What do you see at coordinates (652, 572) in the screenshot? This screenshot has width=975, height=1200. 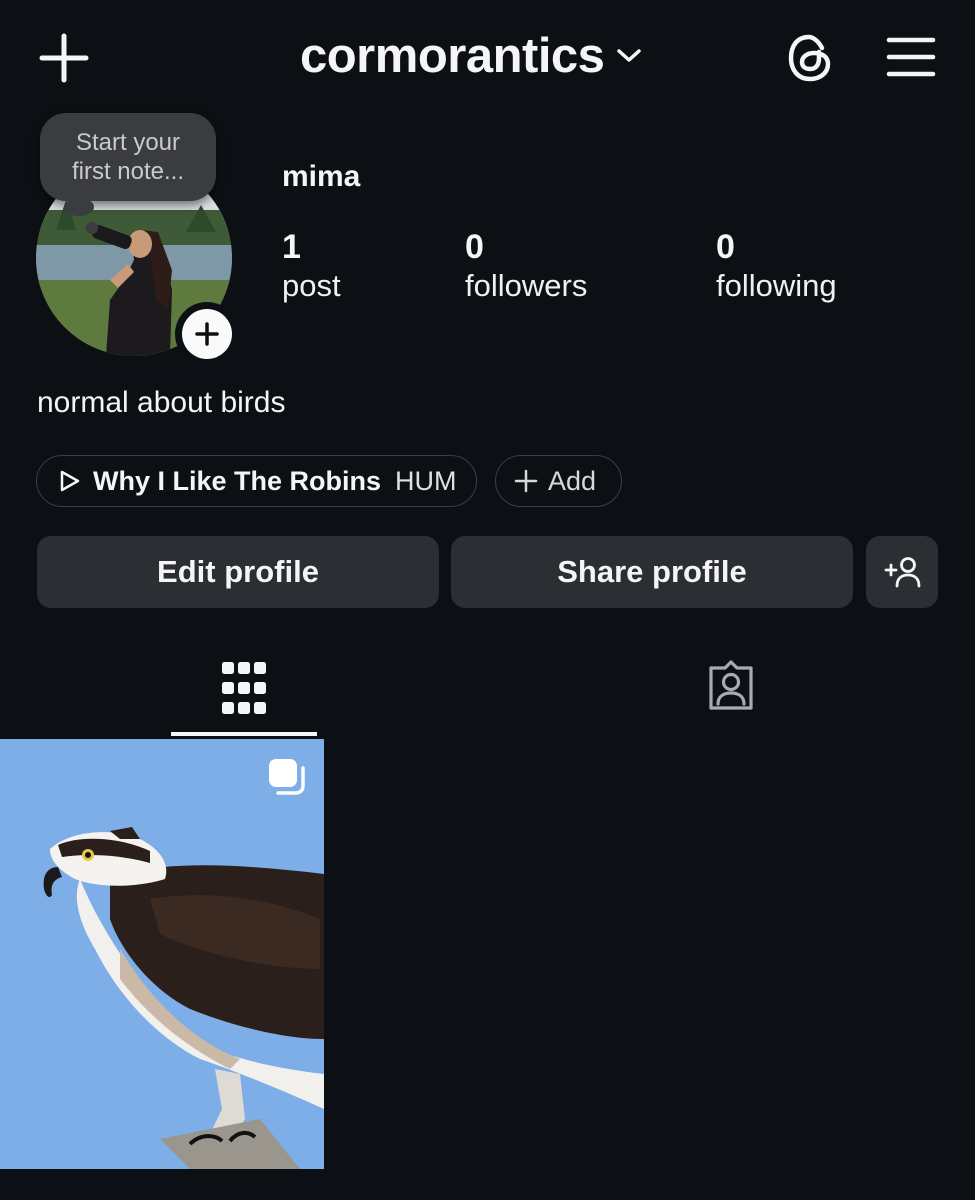 I see `share-profile-button: Share profile` at bounding box center [652, 572].